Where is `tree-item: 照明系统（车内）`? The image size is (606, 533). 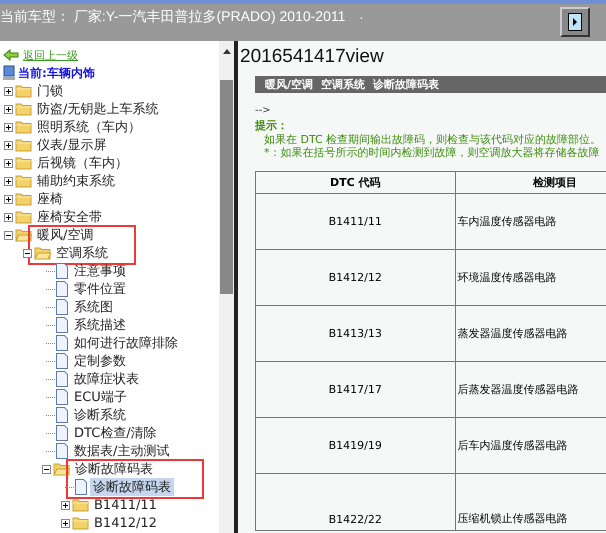 tree-item: 照明系统（车内） is located at coordinates (89, 127).